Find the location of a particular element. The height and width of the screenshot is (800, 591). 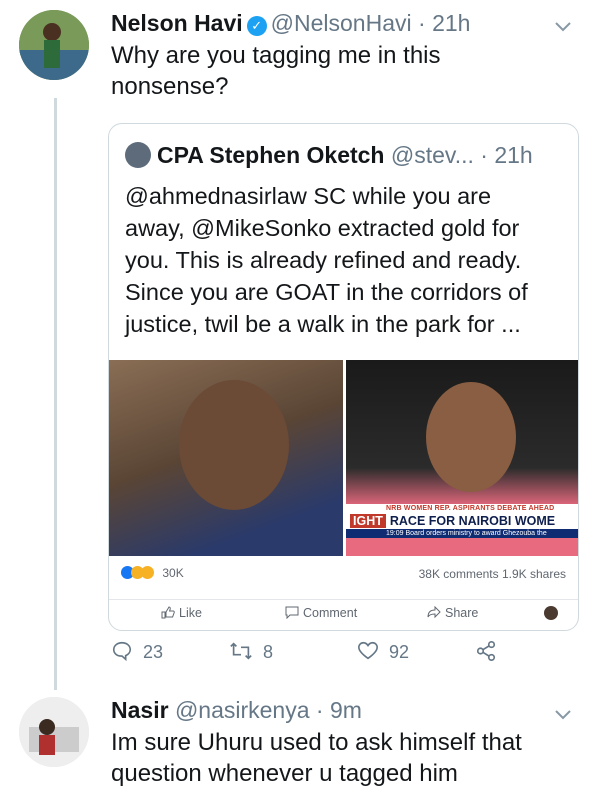

photo-man is located at coordinates (226, 458).